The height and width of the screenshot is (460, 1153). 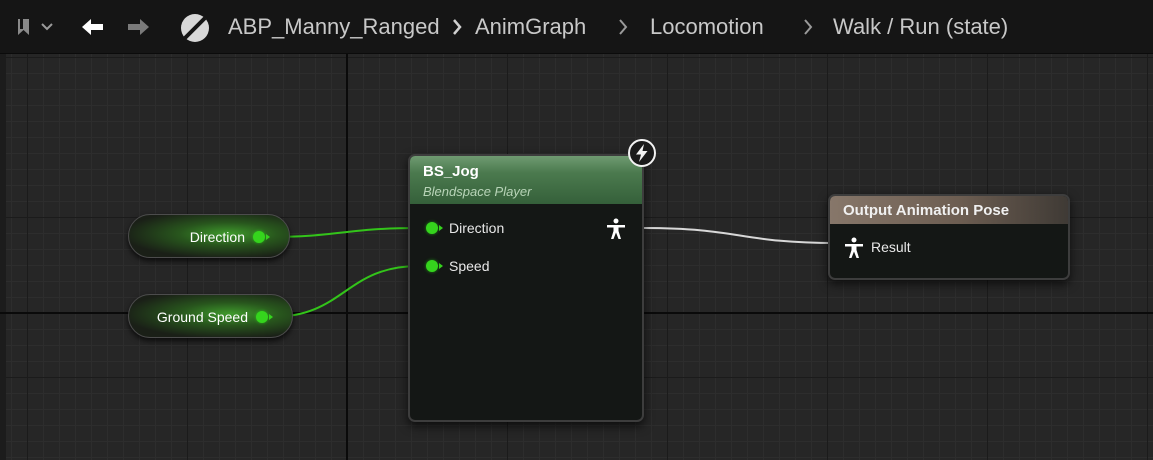 What do you see at coordinates (891, 247) in the screenshot?
I see `result-pin-label: Result` at bounding box center [891, 247].